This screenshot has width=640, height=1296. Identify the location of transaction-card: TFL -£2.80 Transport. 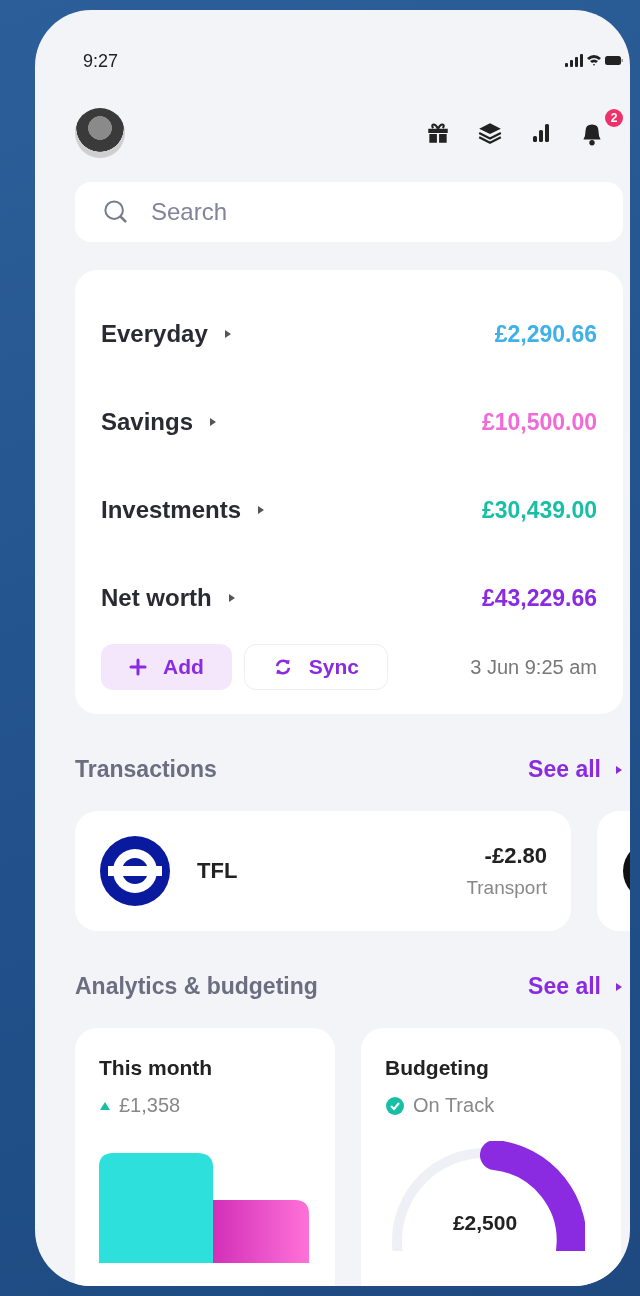
(323, 871).